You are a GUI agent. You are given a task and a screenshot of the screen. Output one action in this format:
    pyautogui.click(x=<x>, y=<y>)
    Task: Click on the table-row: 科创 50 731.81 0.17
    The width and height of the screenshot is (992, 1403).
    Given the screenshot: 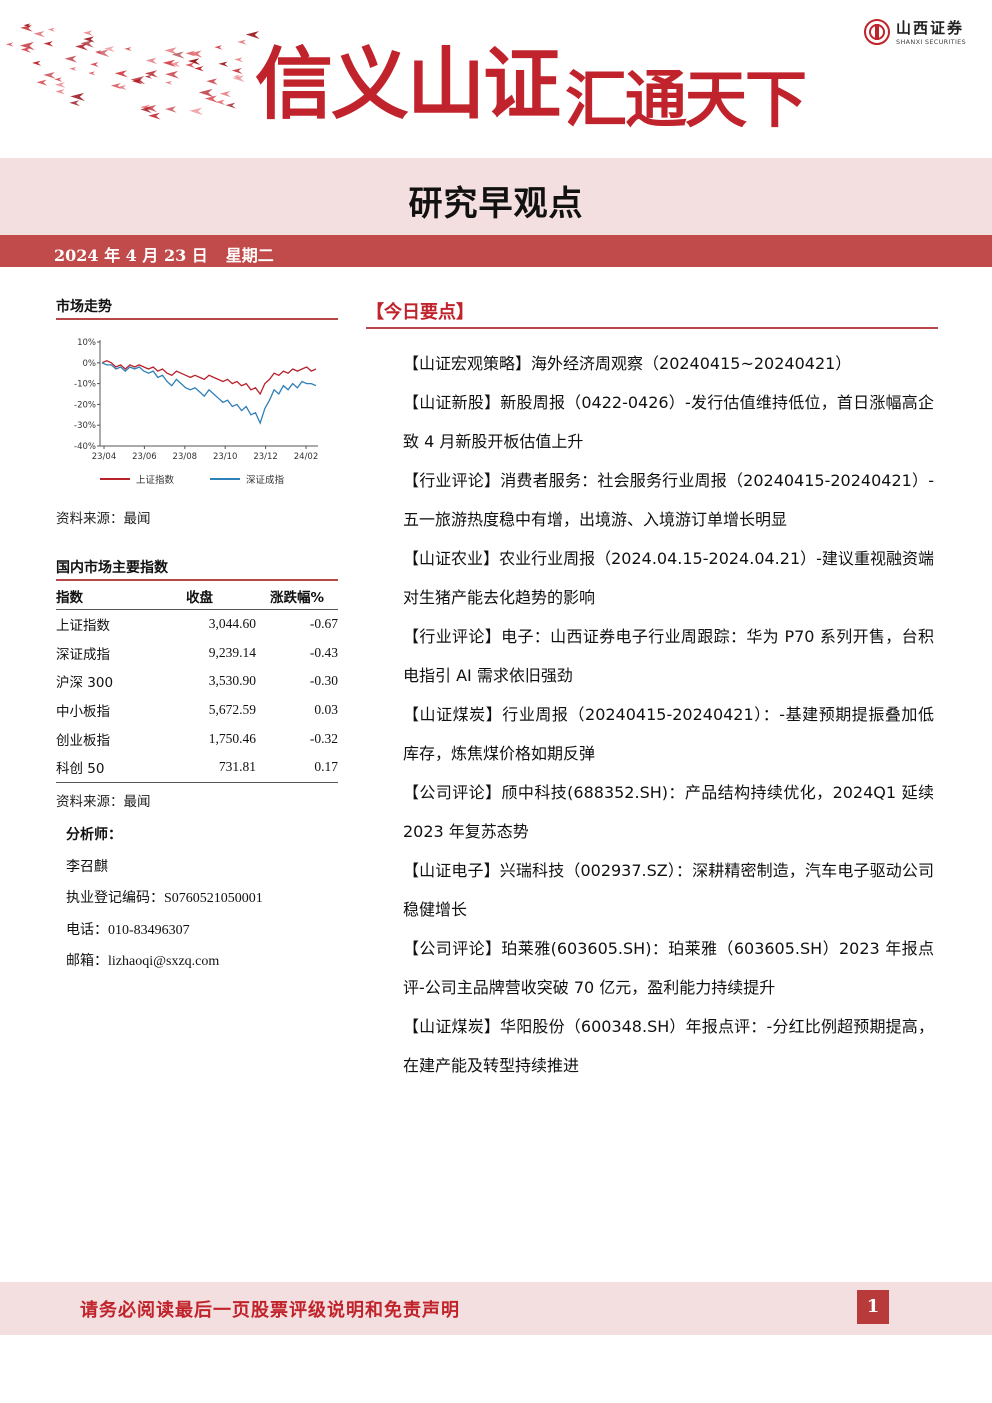 What is the action you would take?
    pyautogui.click(x=197, y=767)
    